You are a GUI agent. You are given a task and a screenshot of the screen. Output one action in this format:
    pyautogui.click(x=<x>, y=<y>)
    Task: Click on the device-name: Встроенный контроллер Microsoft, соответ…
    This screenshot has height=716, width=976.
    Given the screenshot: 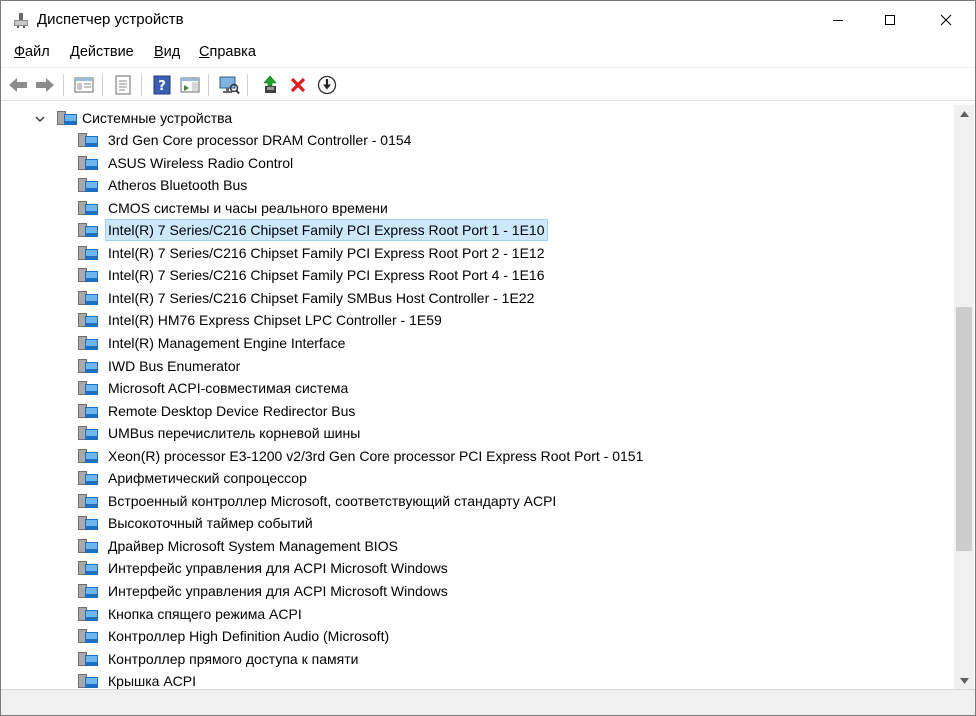 What is the action you would take?
    pyautogui.click(x=332, y=500)
    